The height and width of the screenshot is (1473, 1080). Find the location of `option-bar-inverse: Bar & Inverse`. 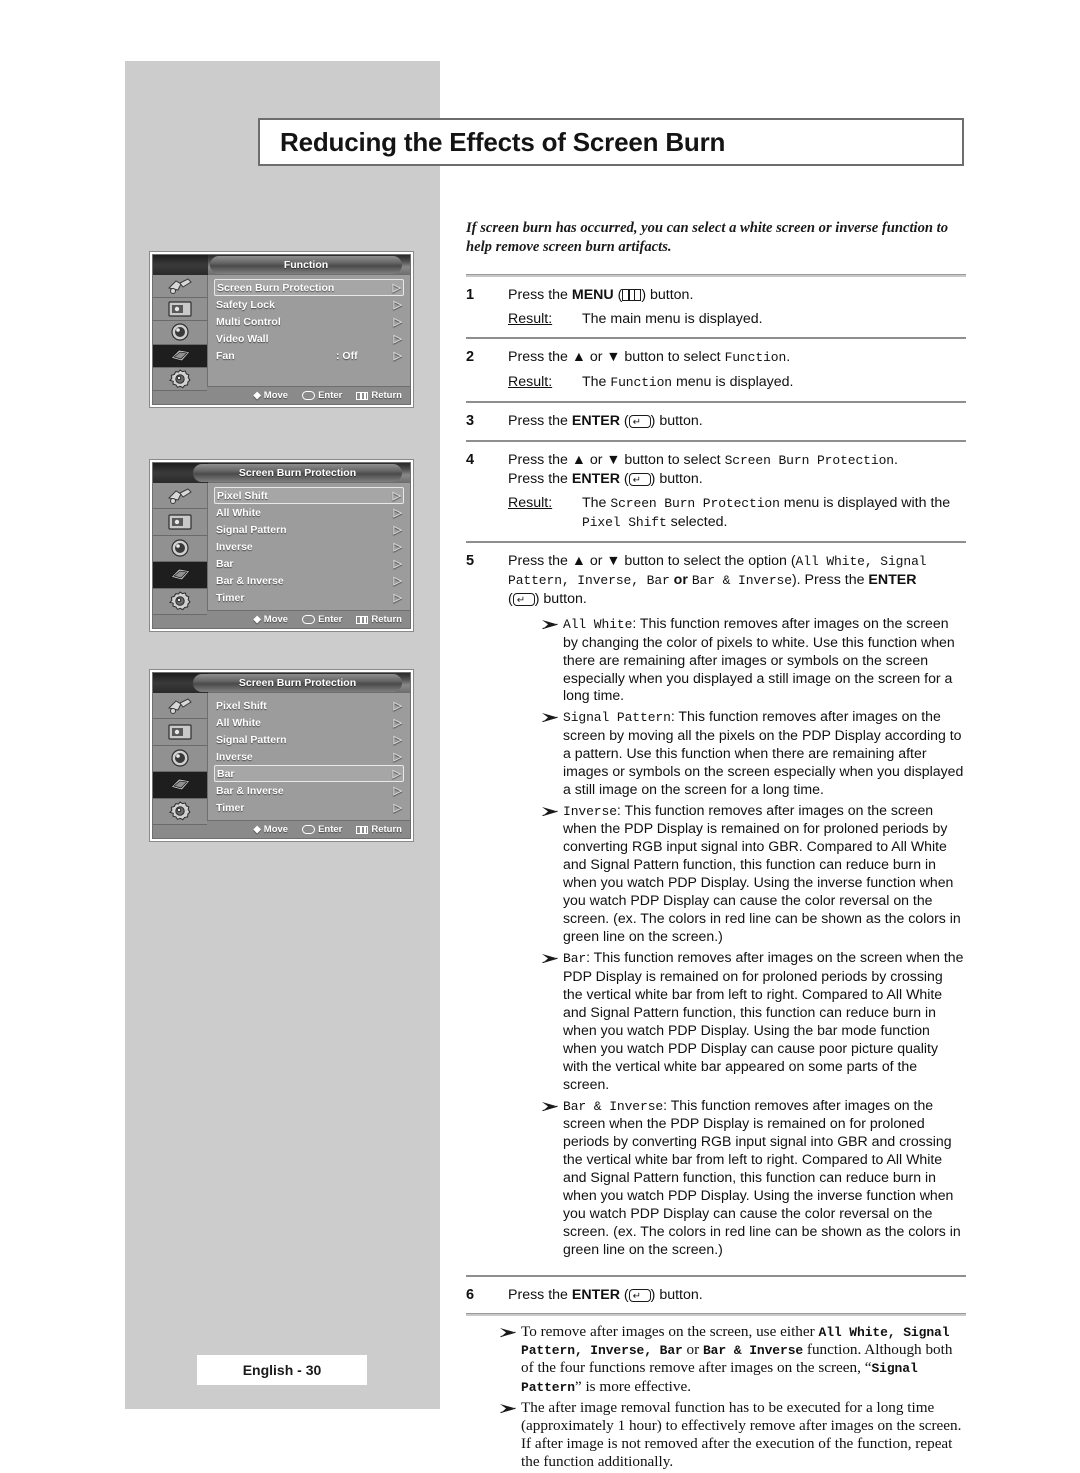

option-bar-inverse: Bar & Inverse is located at coordinates (753, 1351).